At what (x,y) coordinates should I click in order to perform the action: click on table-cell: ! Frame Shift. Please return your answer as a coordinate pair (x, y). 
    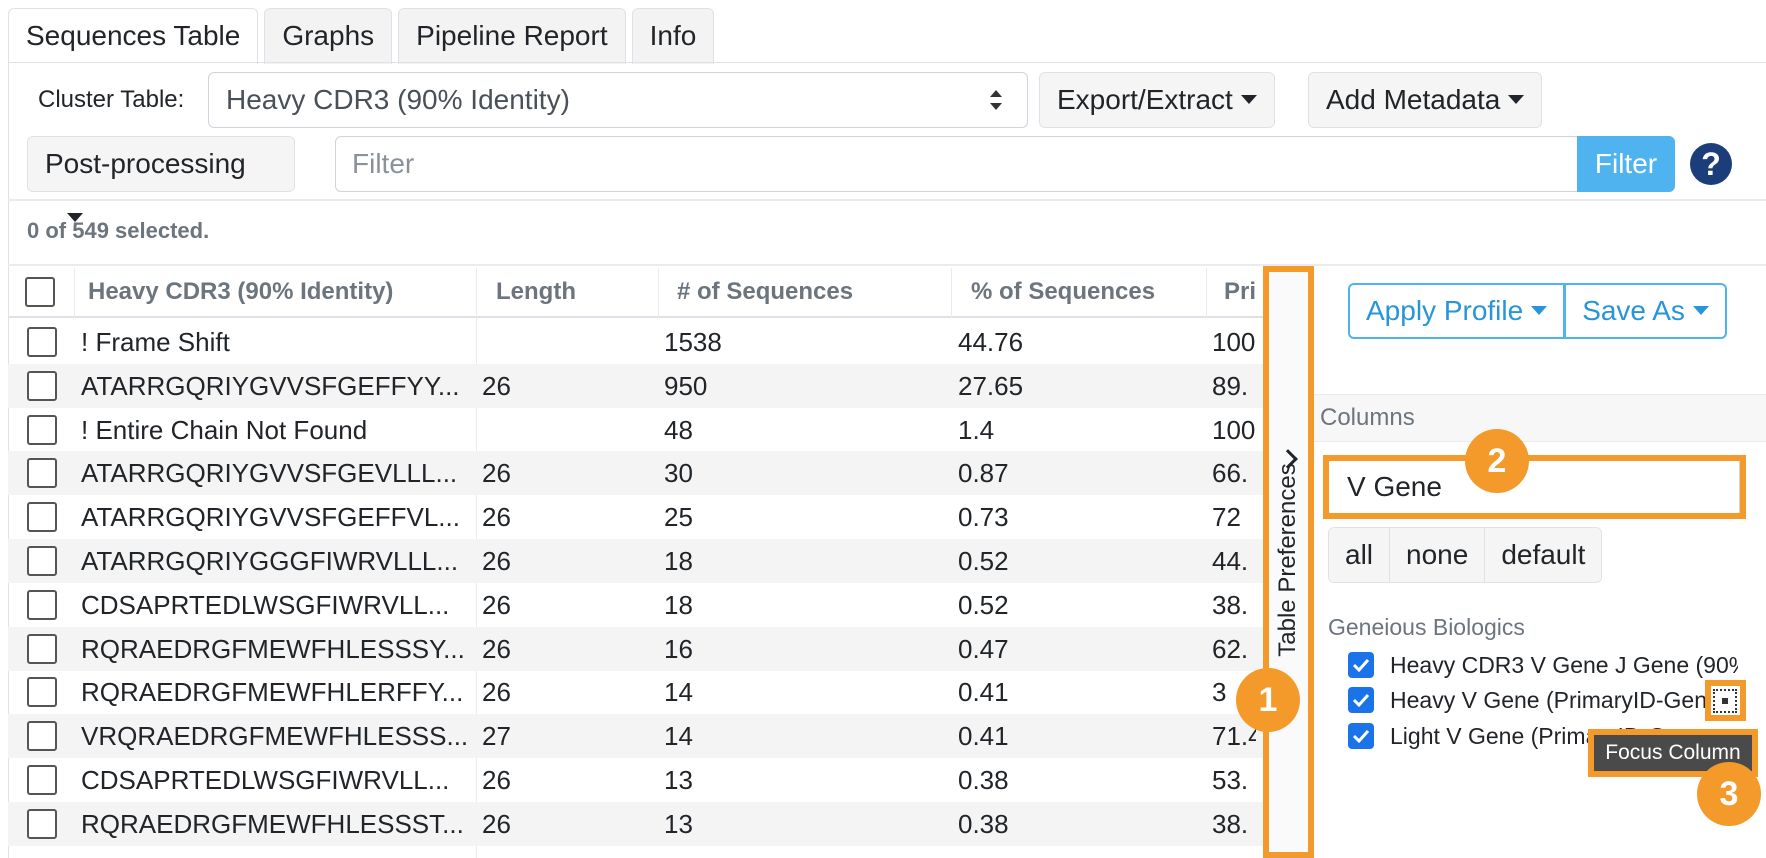
    Looking at the image, I should click on (155, 342).